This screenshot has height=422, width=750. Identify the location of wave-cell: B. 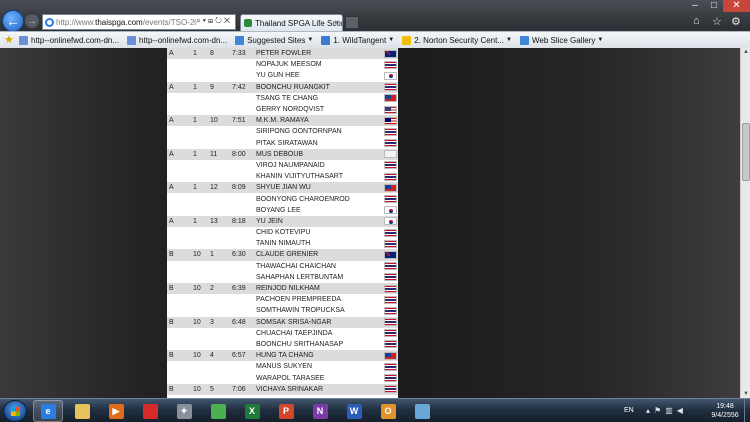
(179, 356).